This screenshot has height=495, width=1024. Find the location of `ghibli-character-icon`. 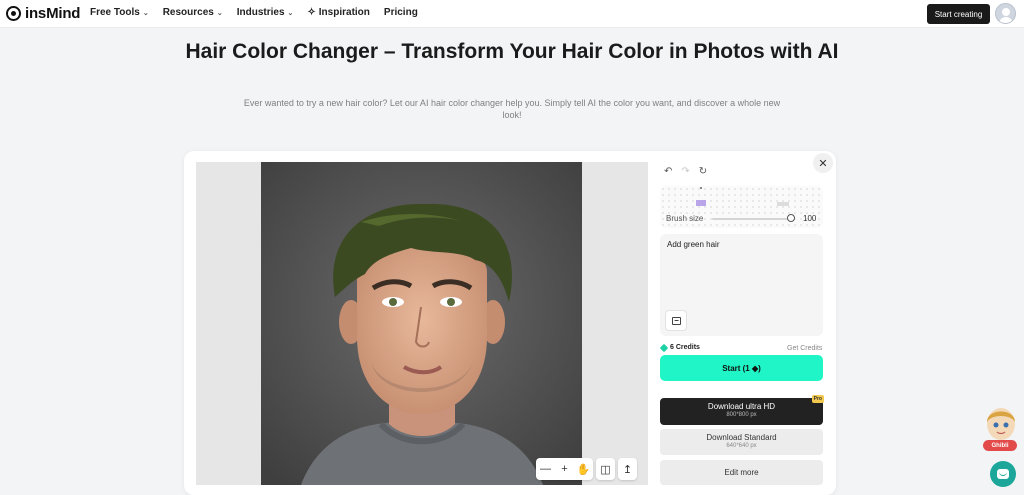

ghibli-character-icon is located at coordinates (1001, 424).